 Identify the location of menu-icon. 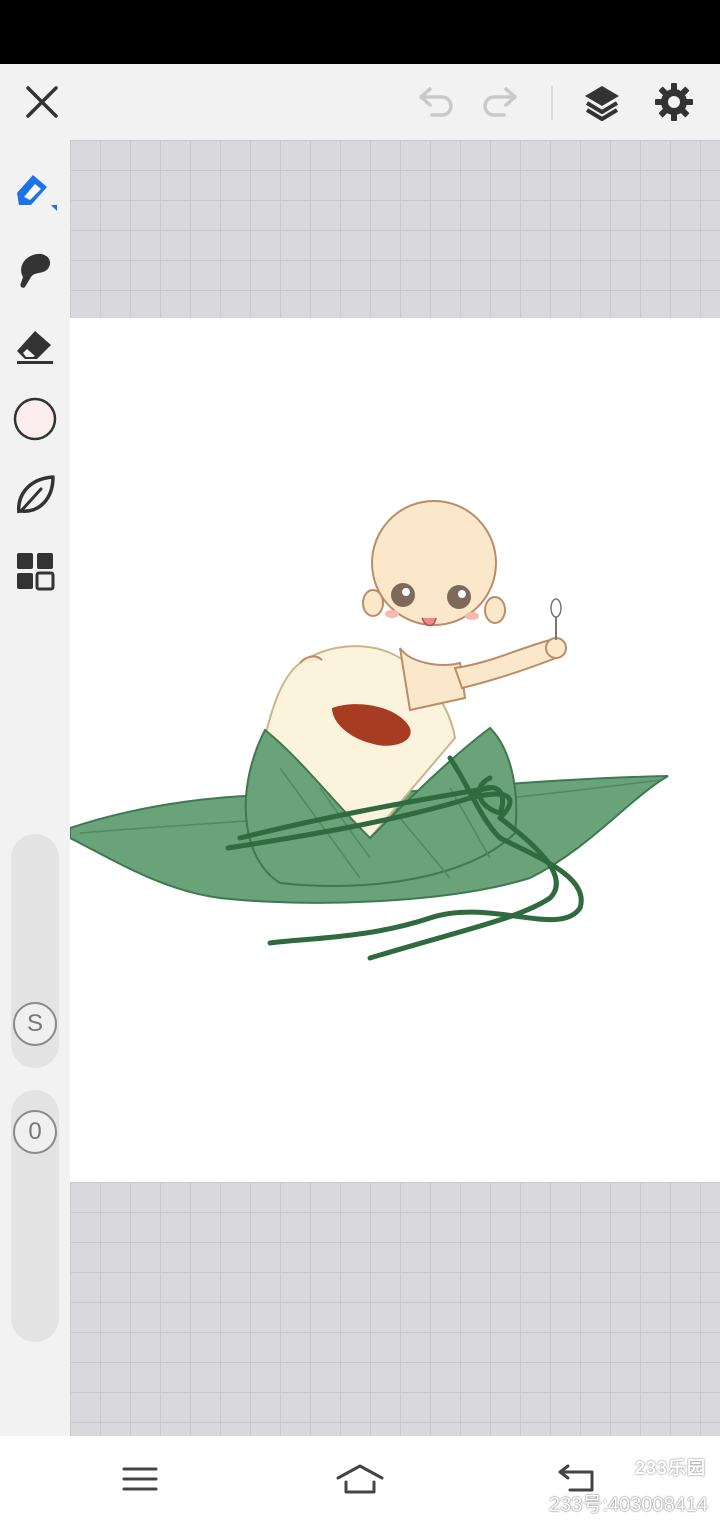
(140, 1479).